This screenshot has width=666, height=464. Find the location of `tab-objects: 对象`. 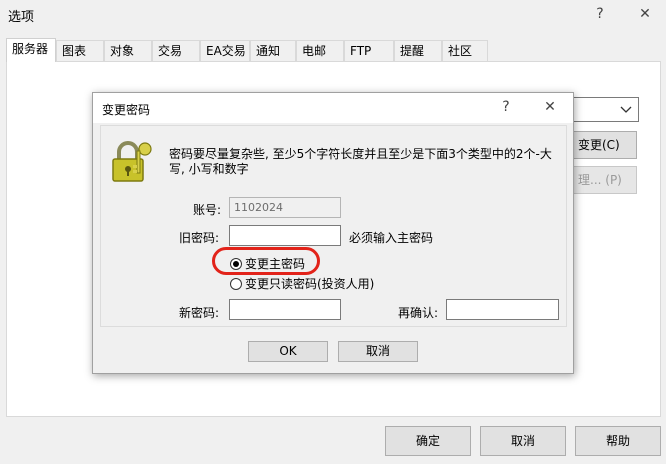

tab-objects: 对象 is located at coordinates (128, 51).